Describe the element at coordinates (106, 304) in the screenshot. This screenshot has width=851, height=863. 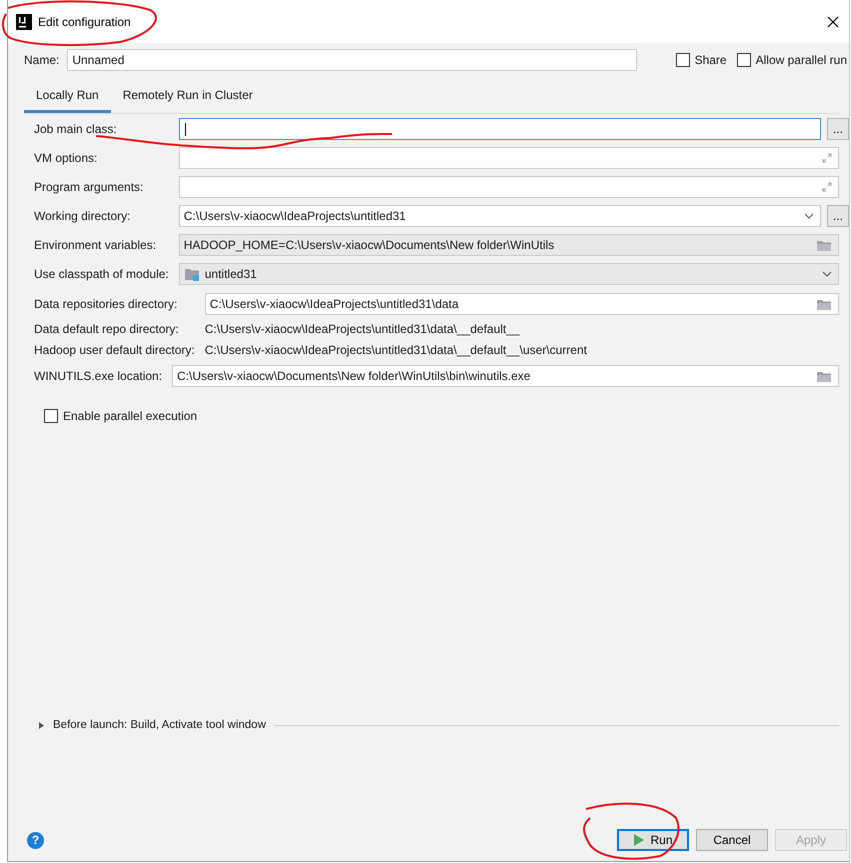
I see `field-label: Data repositories directory:` at that location.